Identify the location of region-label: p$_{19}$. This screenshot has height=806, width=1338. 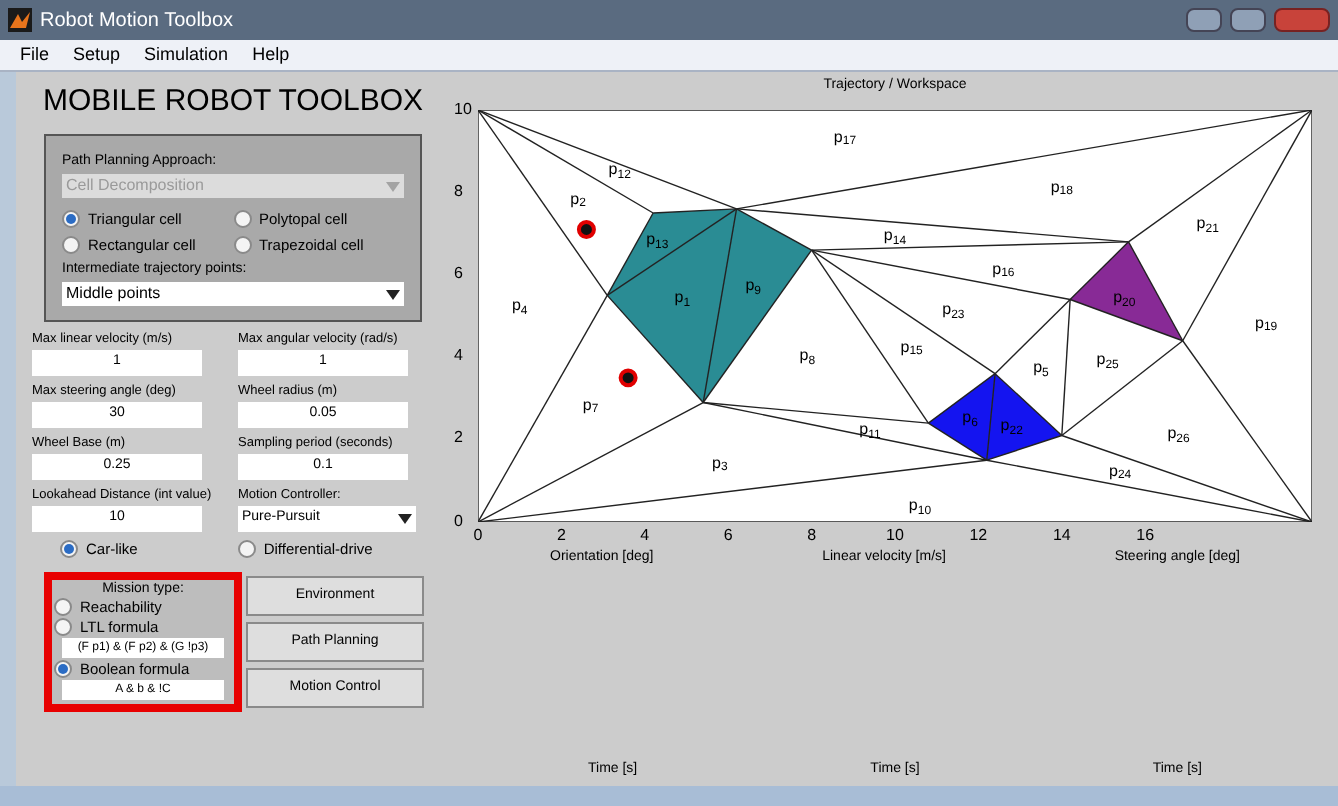
(1266, 323).